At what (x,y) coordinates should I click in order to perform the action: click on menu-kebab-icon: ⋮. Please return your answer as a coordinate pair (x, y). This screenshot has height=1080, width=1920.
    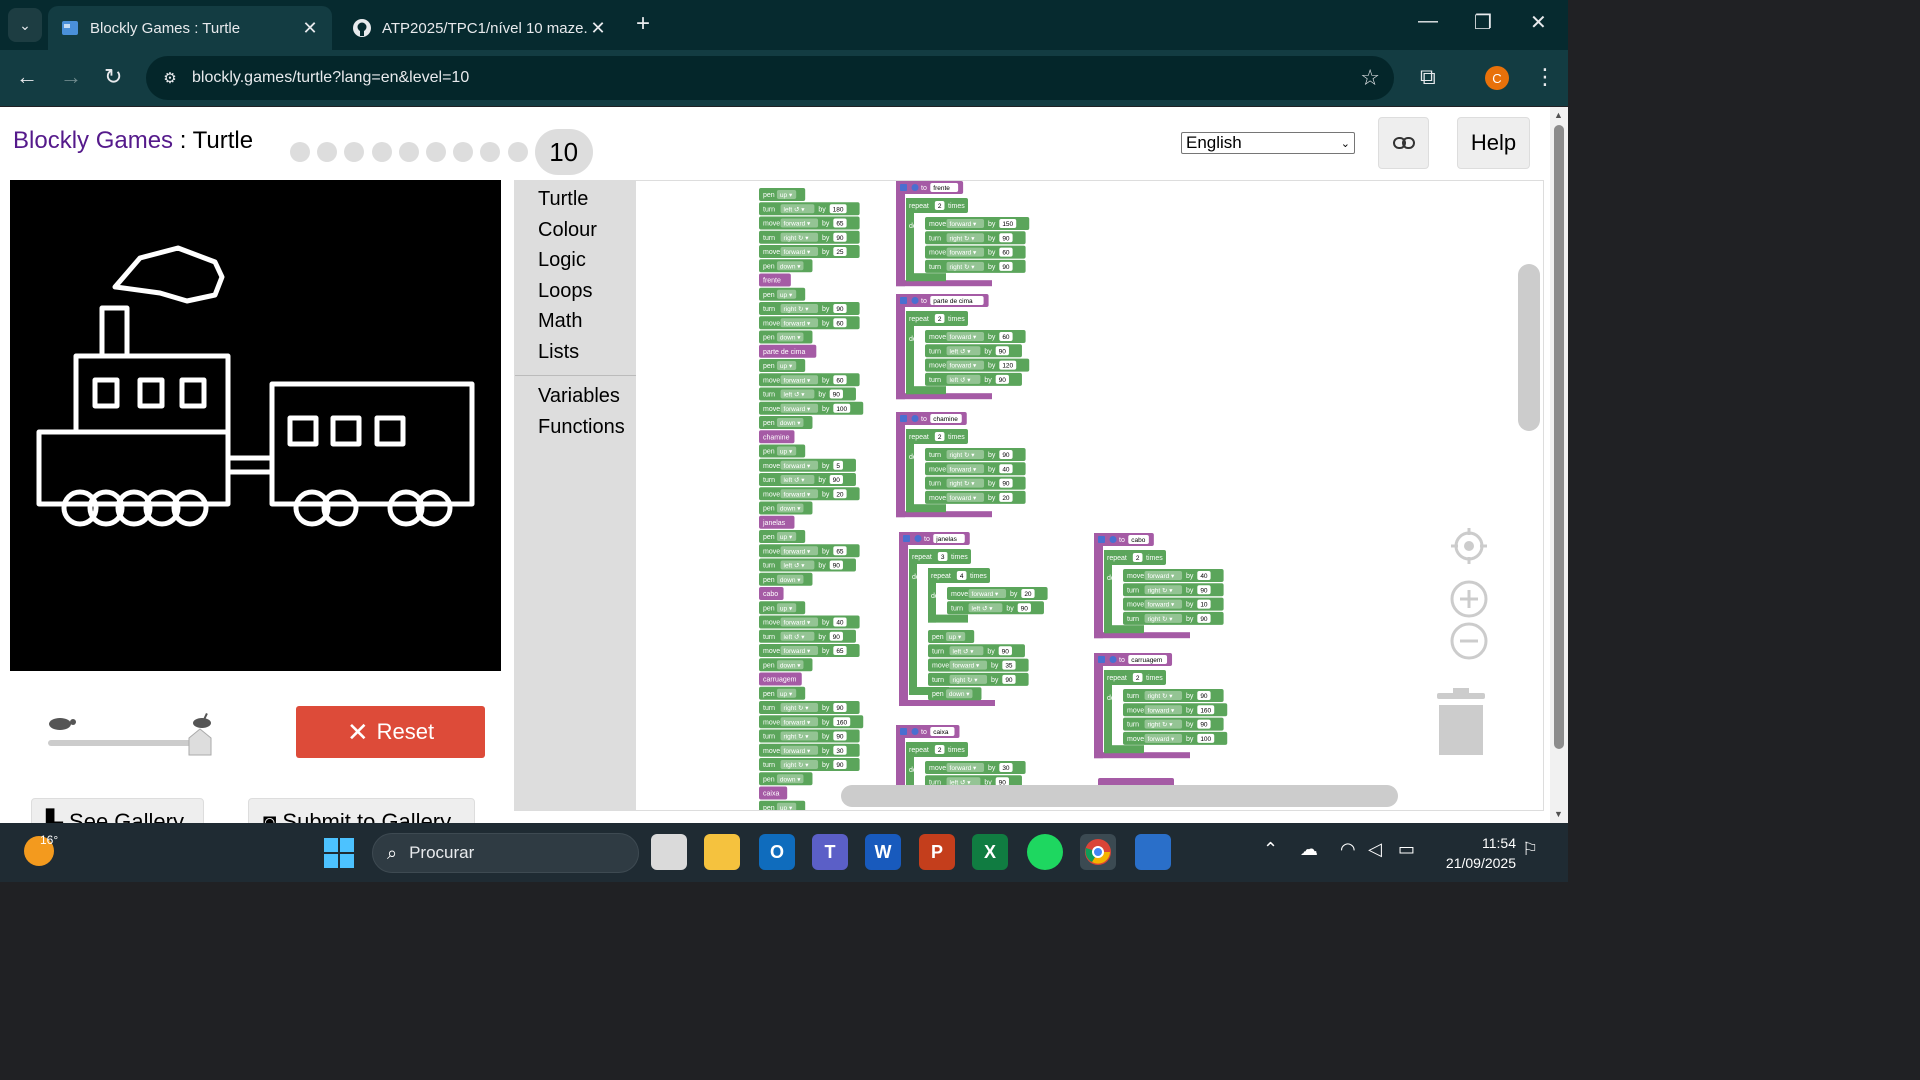
    Looking at the image, I should click on (1545, 77).